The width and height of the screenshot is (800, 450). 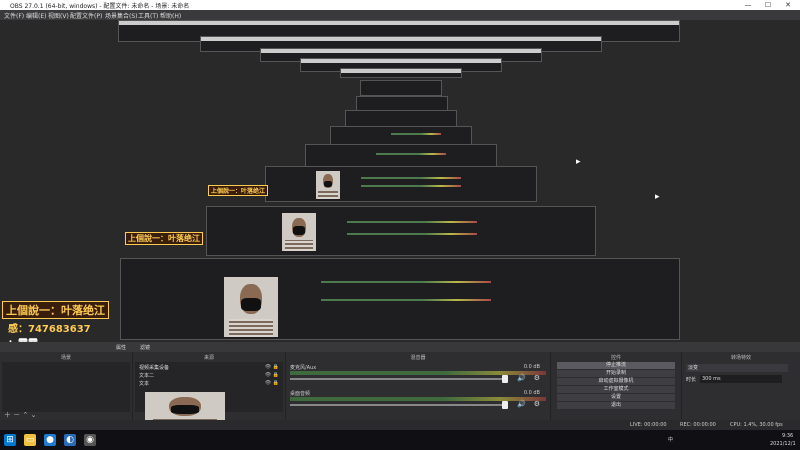 What do you see at coordinates (616, 405) in the screenshot?
I see `exit-button: 退出` at bounding box center [616, 405].